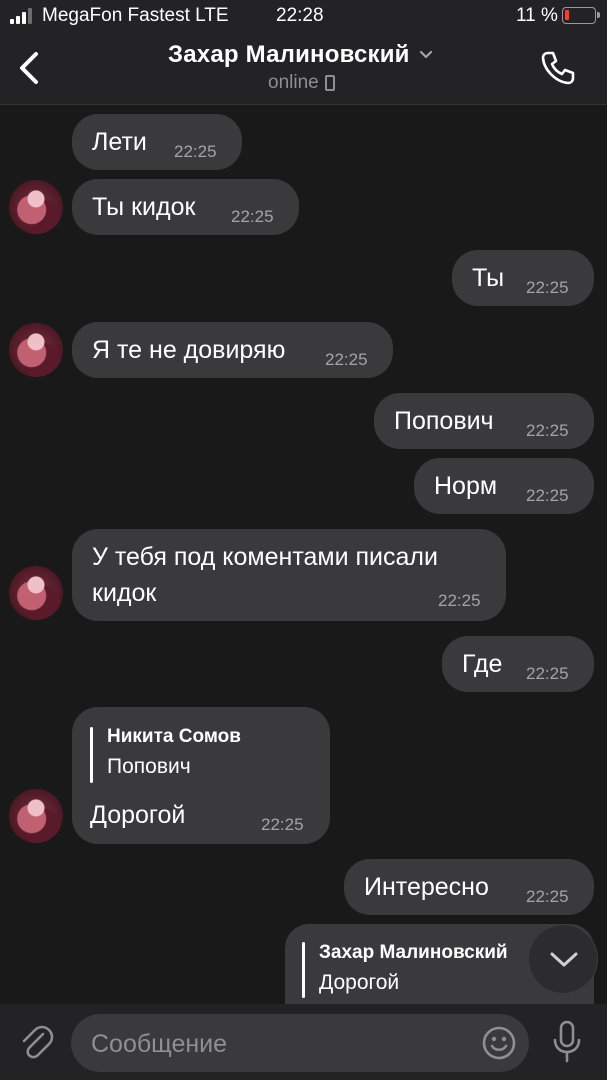 The width and height of the screenshot is (607, 1080). What do you see at coordinates (499, 1043) in the screenshot?
I see `smile-icon` at bounding box center [499, 1043].